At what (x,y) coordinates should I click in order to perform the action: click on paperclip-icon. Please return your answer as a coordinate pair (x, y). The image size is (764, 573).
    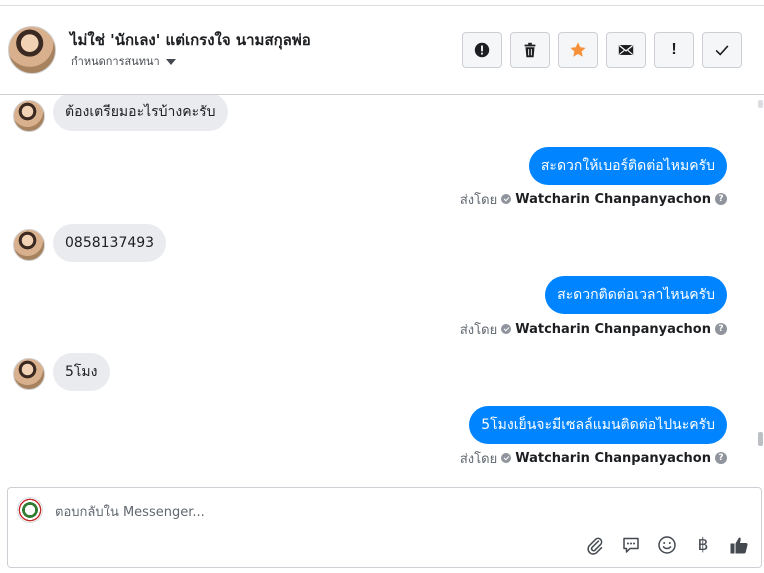
    Looking at the image, I should click on (595, 546).